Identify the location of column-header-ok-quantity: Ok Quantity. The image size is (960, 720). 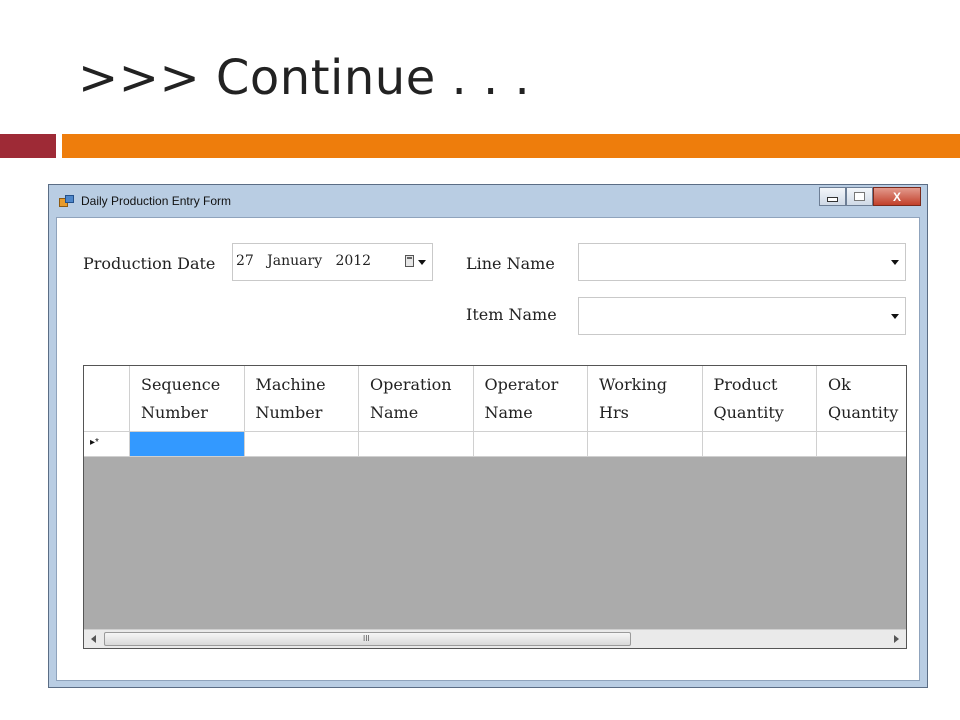
(861, 399).